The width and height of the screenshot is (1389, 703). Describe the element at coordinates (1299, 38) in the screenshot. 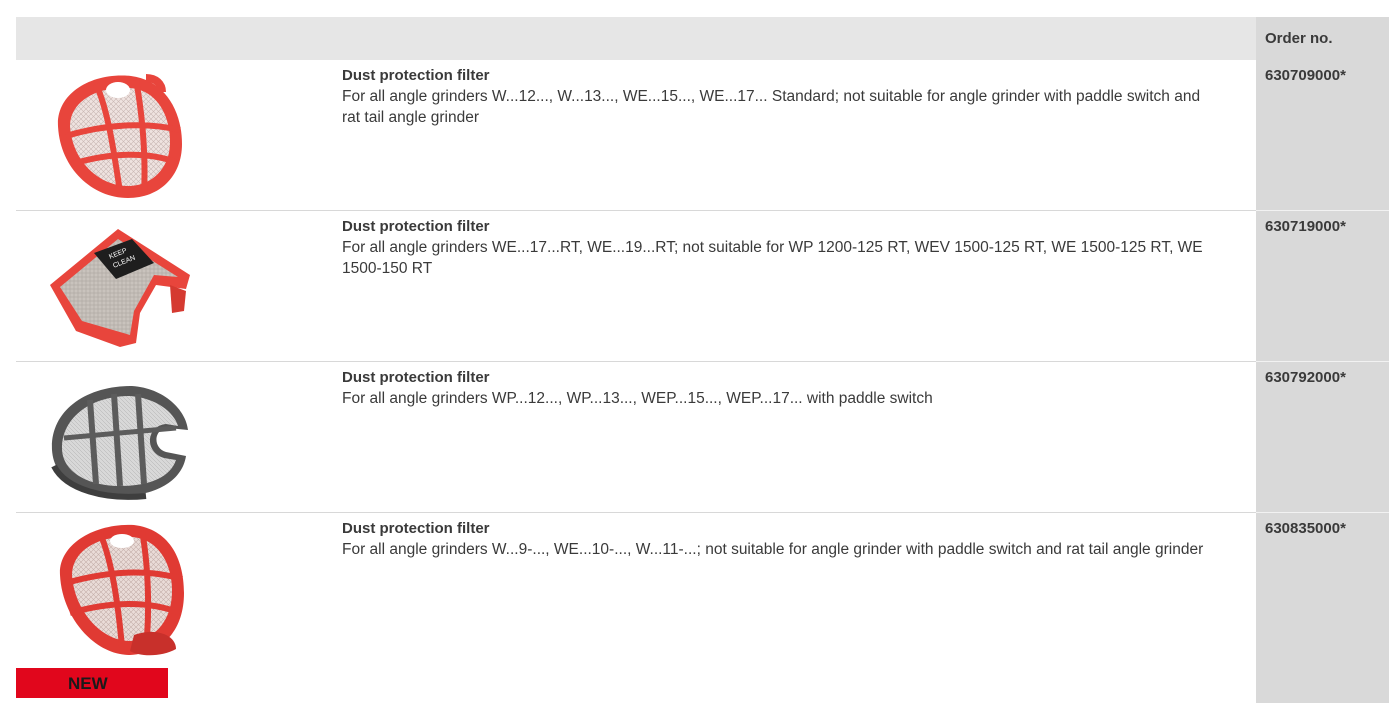

I see `order-number-header-label: Order no.` at that location.